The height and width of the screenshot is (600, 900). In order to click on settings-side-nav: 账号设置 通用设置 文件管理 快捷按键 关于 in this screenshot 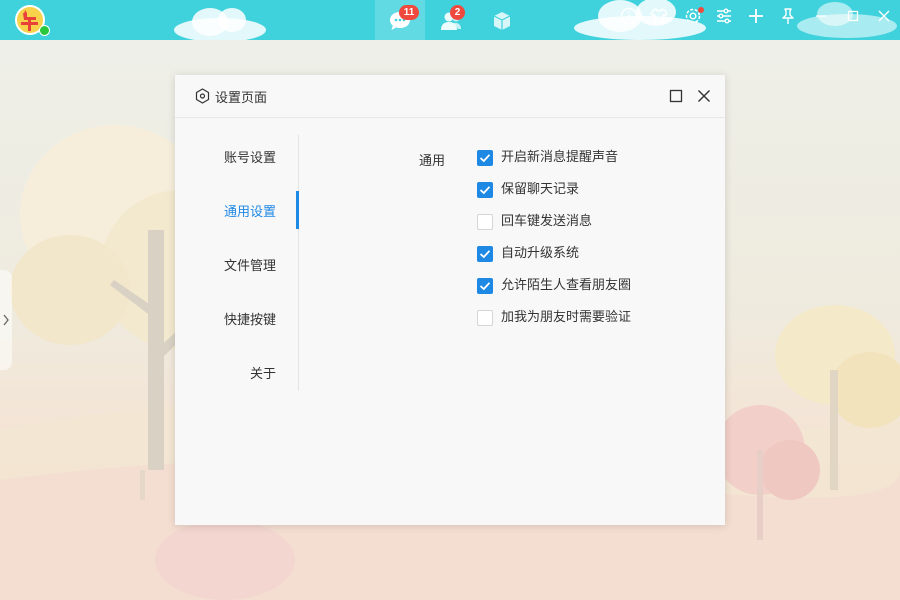, I will do `click(237, 263)`.